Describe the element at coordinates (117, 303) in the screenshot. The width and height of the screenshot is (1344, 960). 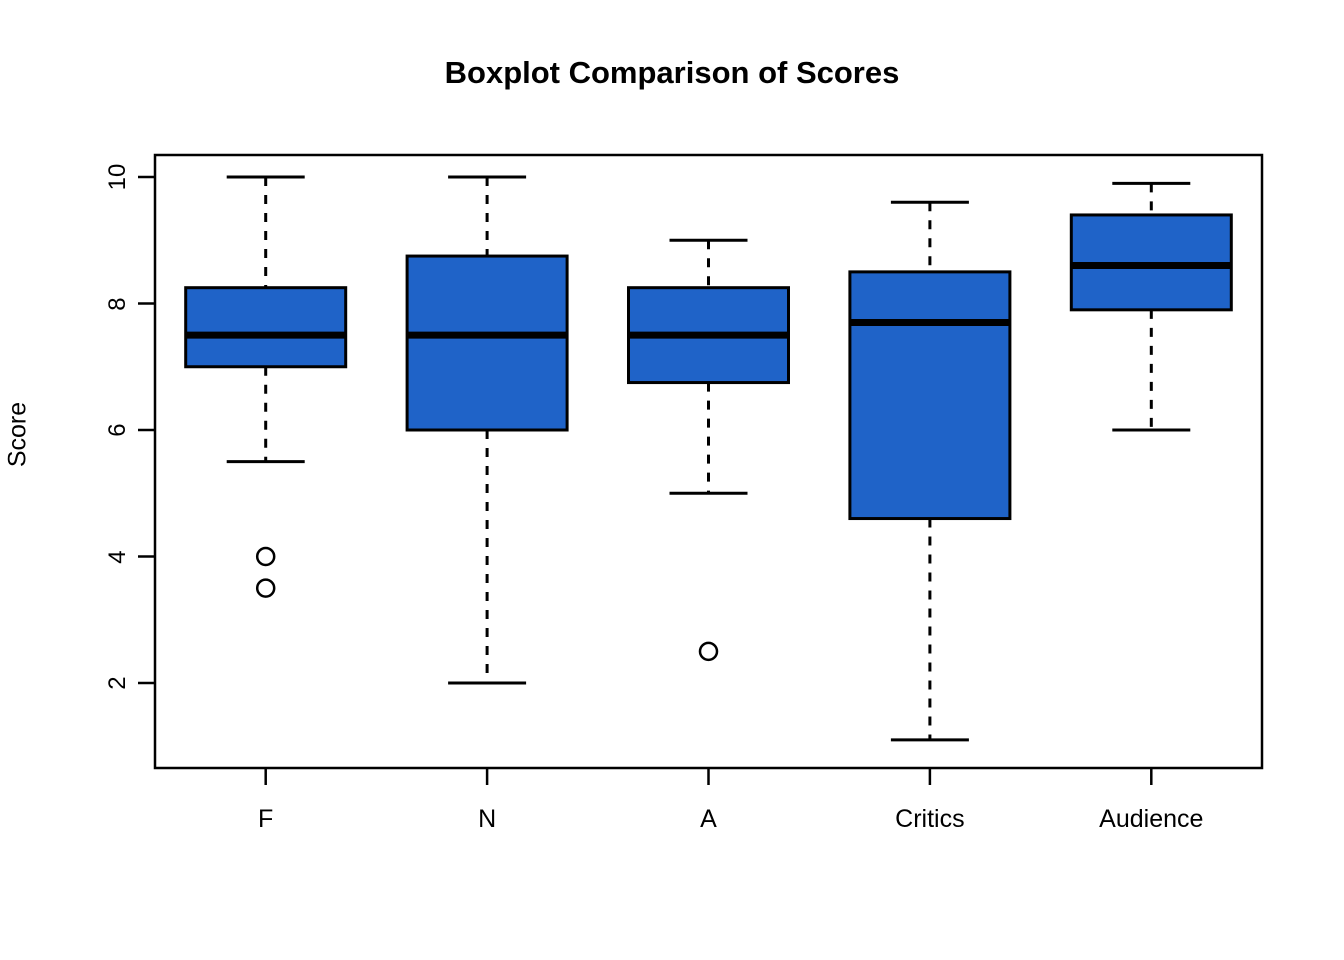
I see `y-axis-tick-label: 8` at that location.